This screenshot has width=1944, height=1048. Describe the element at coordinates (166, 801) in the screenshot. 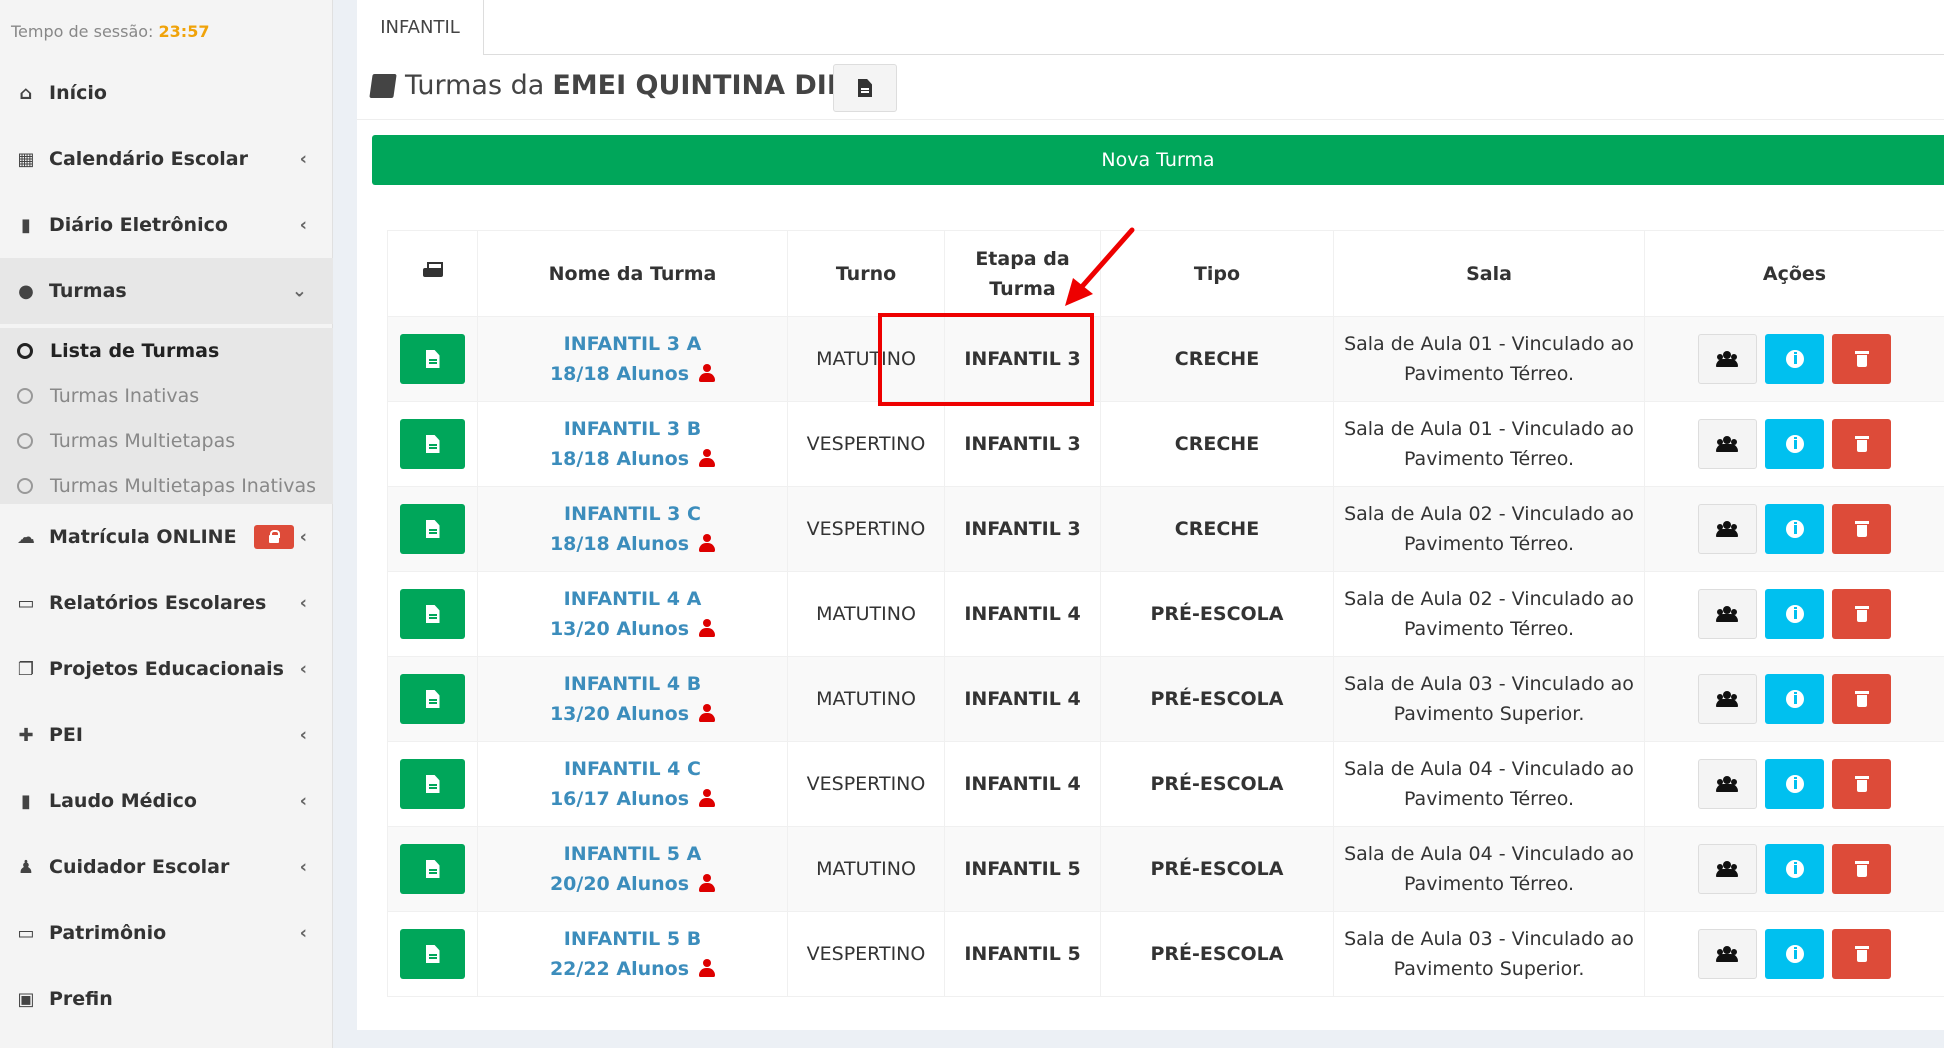

I see `sidebar-item-laudo-medico: ▮ Laudo Médico ‹` at that location.